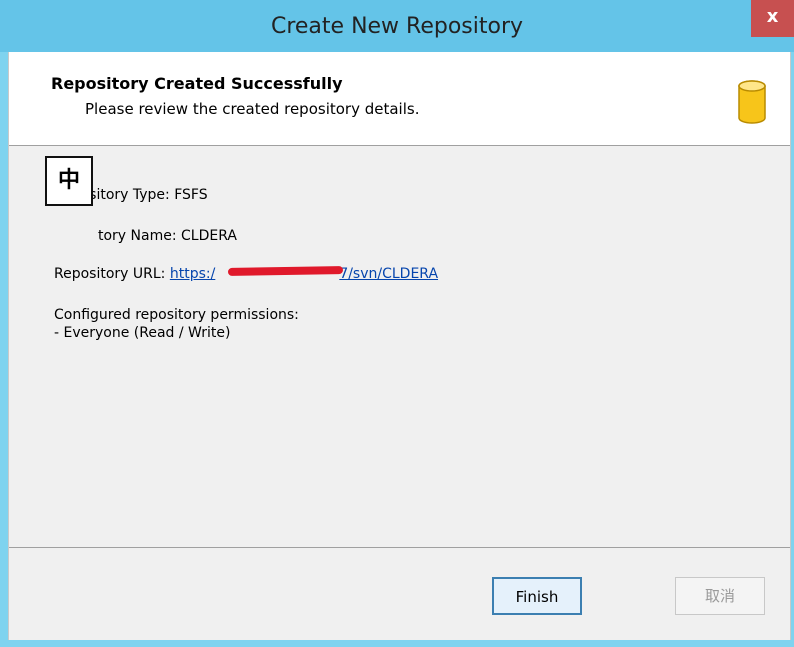 Image resolution: width=794 pixels, height=647 pixels. What do you see at coordinates (69, 181) in the screenshot?
I see `ime-indicator: 中` at bounding box center [69, 181].